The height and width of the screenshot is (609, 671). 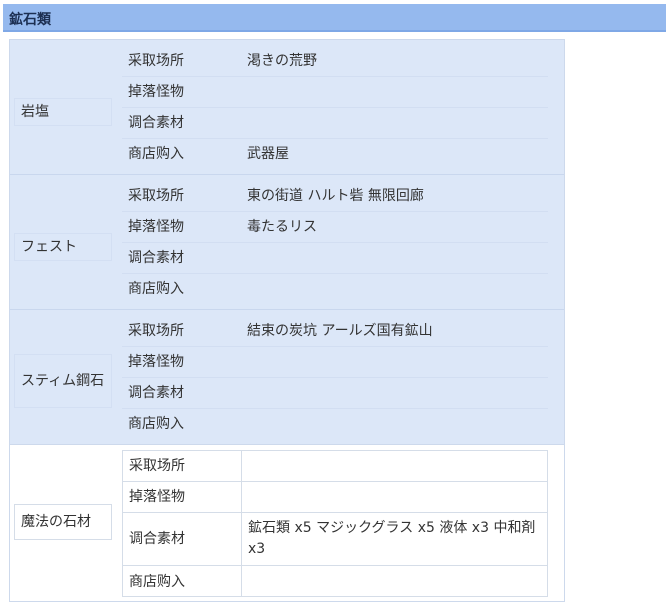 What do you see at coordinates (335, 61) in the screenshot?
I see `source-row: 采取场所 渇きの荒野` at bounding box center [335, 61].